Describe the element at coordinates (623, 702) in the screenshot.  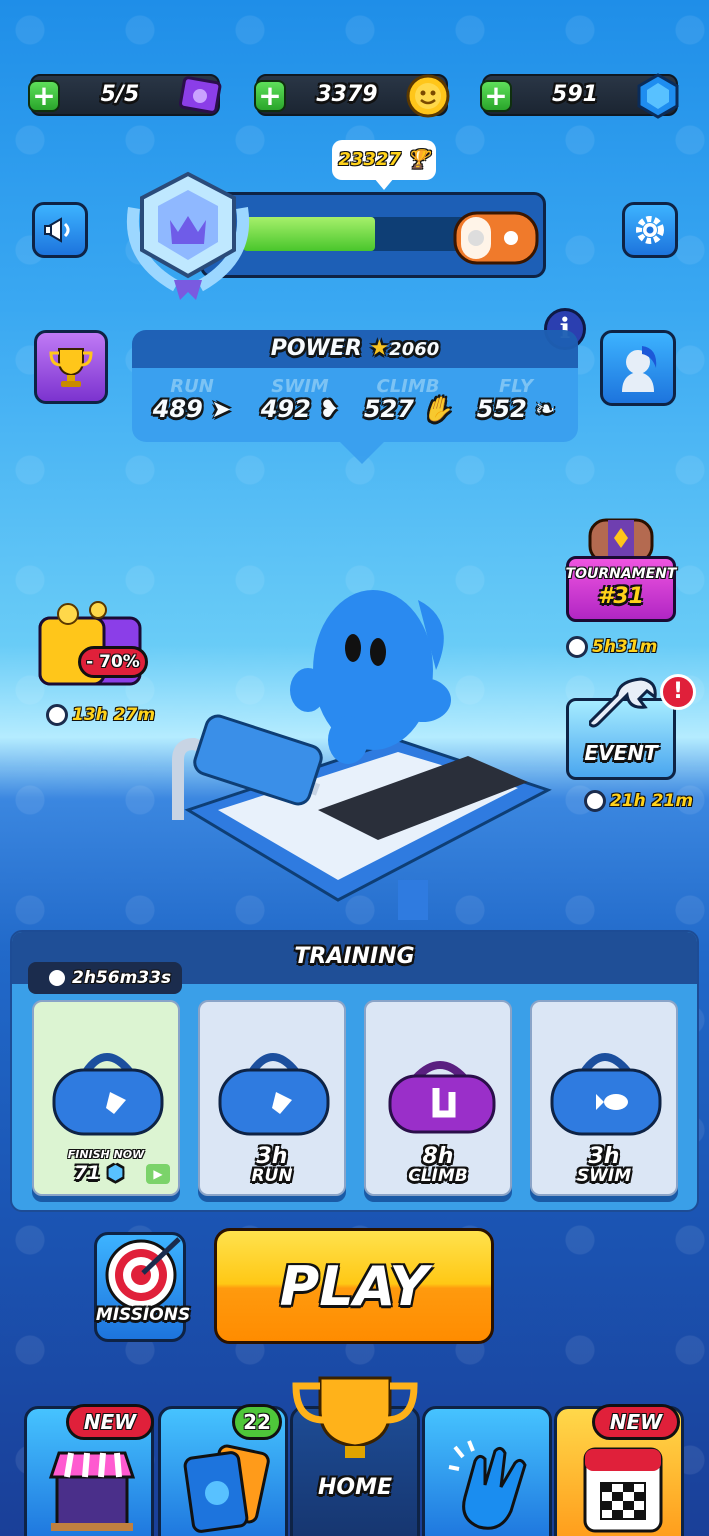
I see `wrench-icon` at that location.